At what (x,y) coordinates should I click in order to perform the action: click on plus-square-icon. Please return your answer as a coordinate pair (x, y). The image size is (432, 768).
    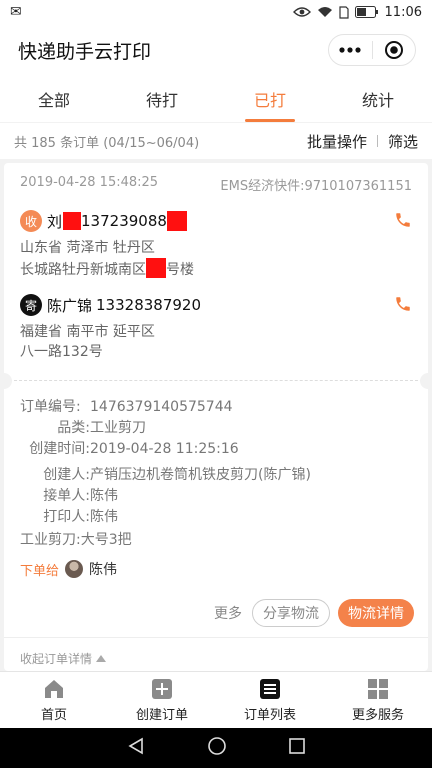
    Looking at the image, I should click on (162, 689).